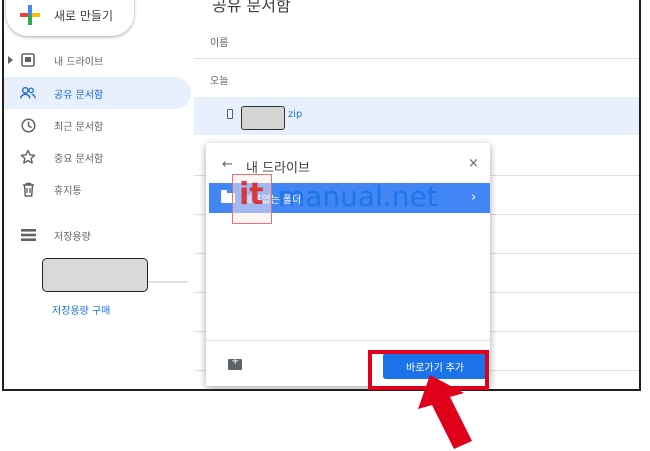 This screenshot has height=451, width=650. What do you see at coordinates (473, 163) in the screenshot?
I see `close-icon: ×` at bounding box center [473, 163].